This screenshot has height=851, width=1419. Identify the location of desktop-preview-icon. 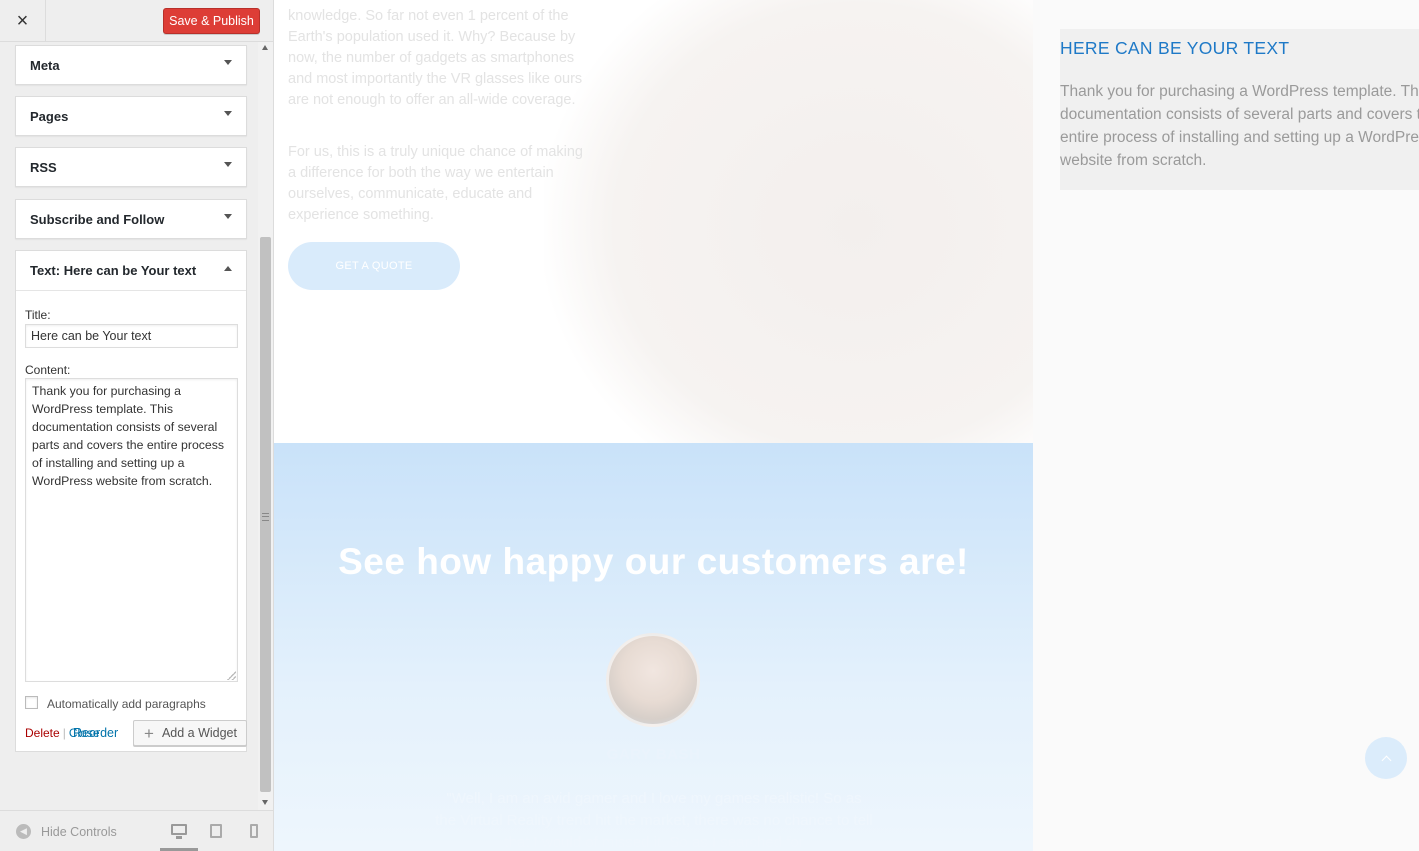
(179, 831).